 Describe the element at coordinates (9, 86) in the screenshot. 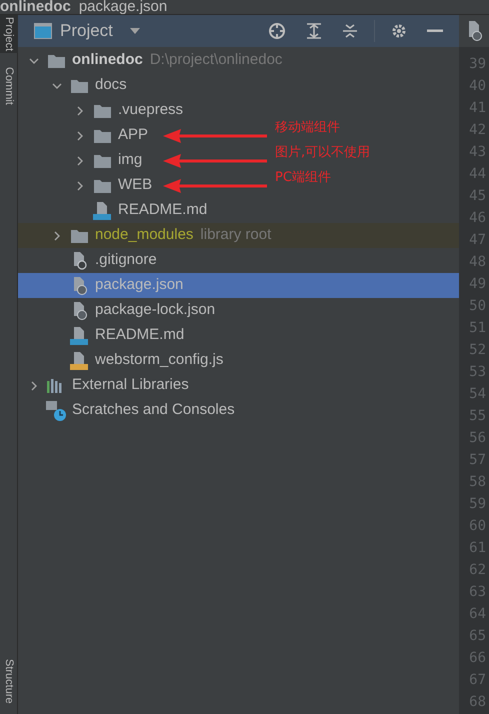

I see `side-tab: Commit` at that location.